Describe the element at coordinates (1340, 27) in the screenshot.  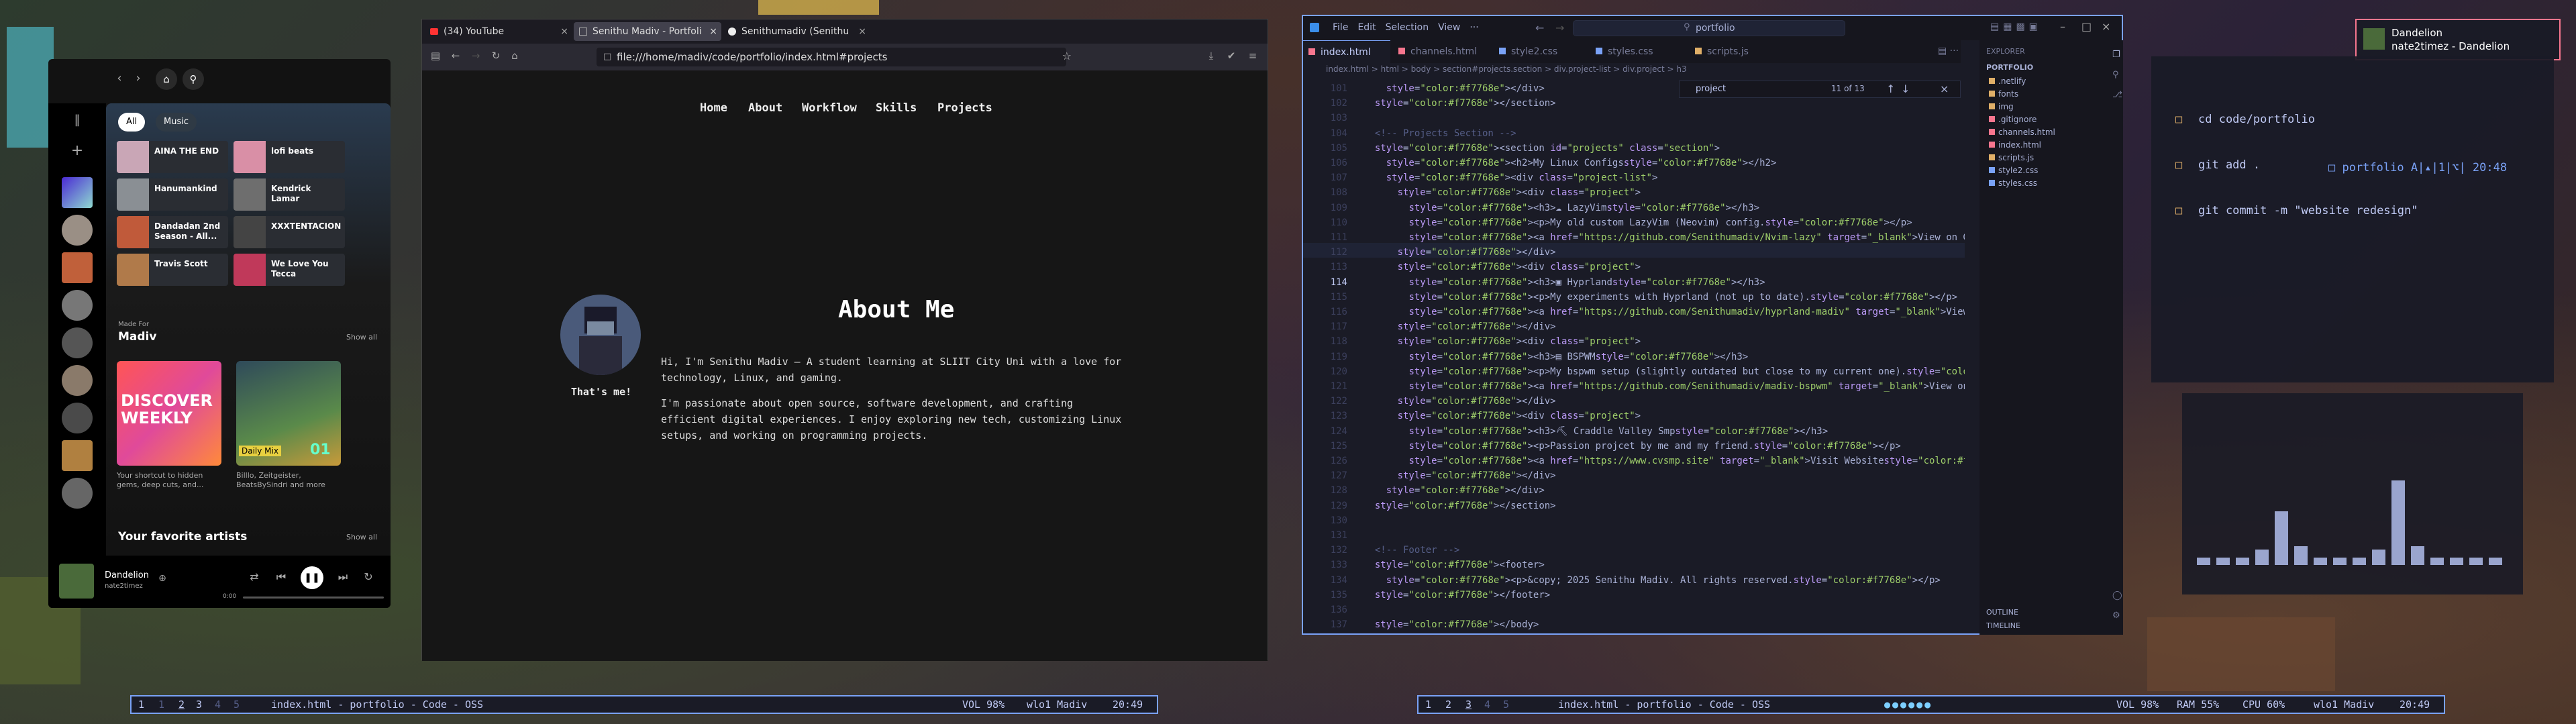
I see `menu-item: File` at that location.